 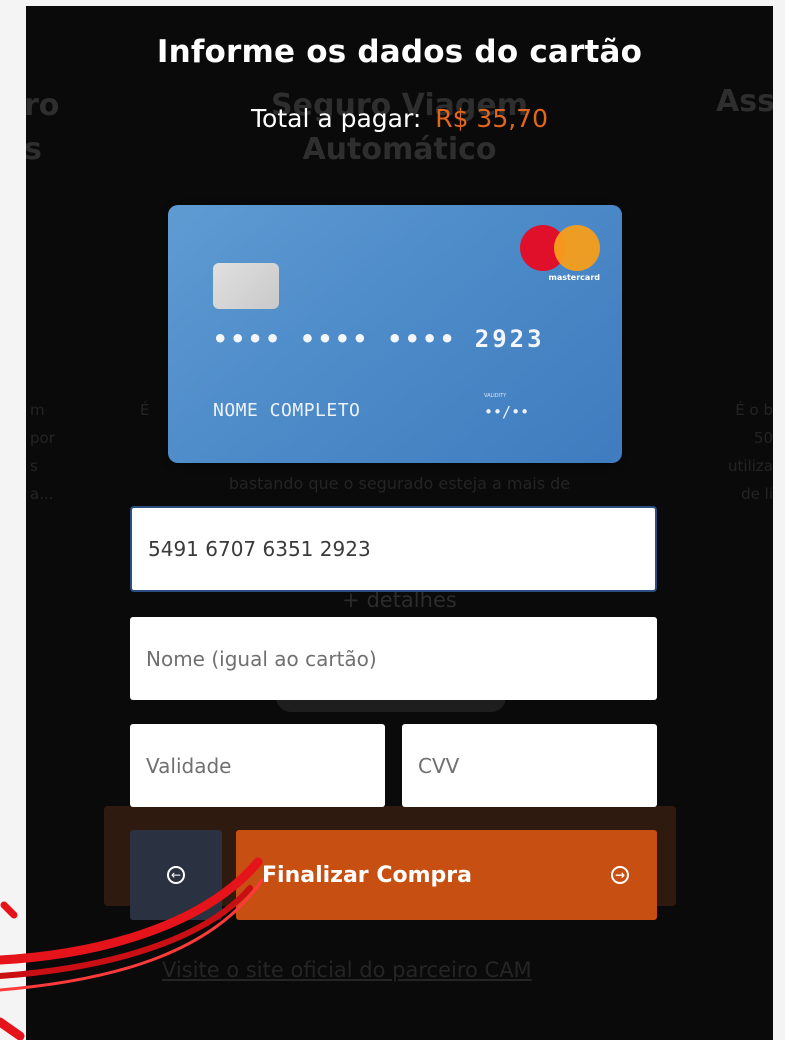 What do you see at coordinates (491, 118) in the screenshot?
I see `total-amount: R$ 35,70` at bounding box center [491, 118].